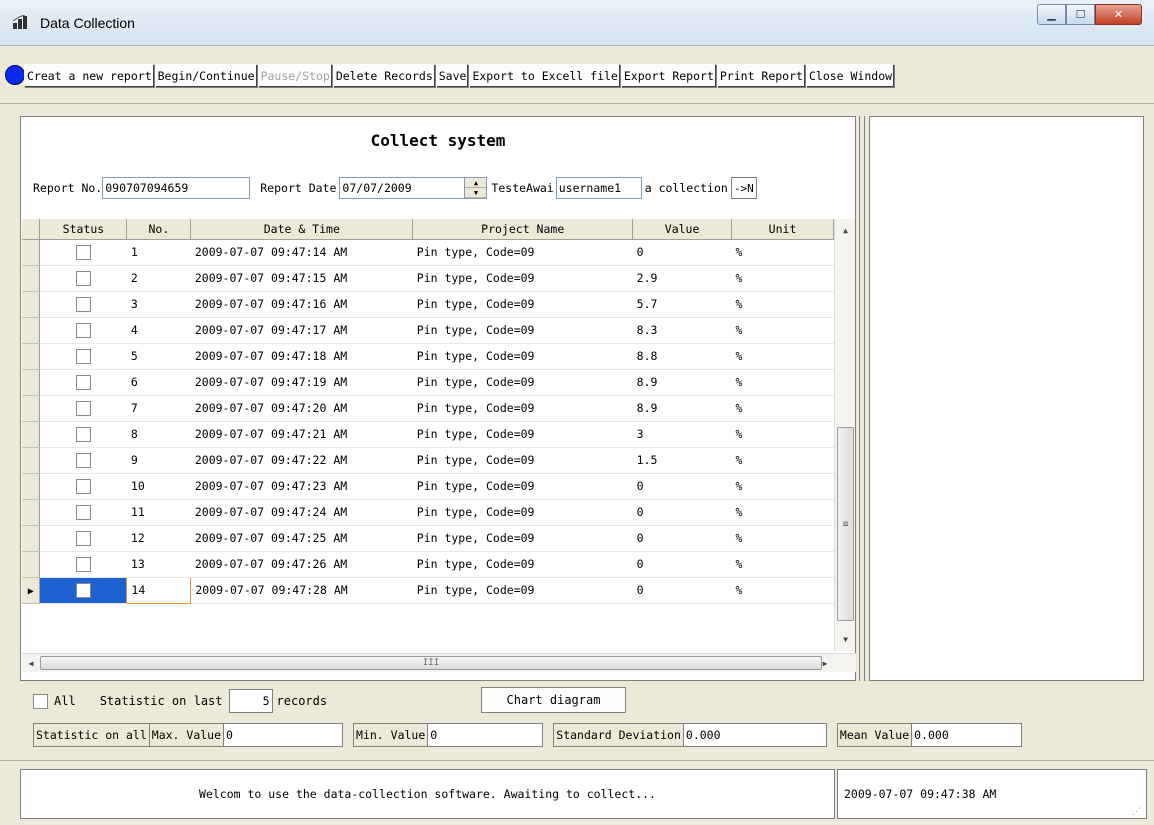 This screenshot has height=825, width=1154. I want to click on last-count-input: 5, so click(250, 701).